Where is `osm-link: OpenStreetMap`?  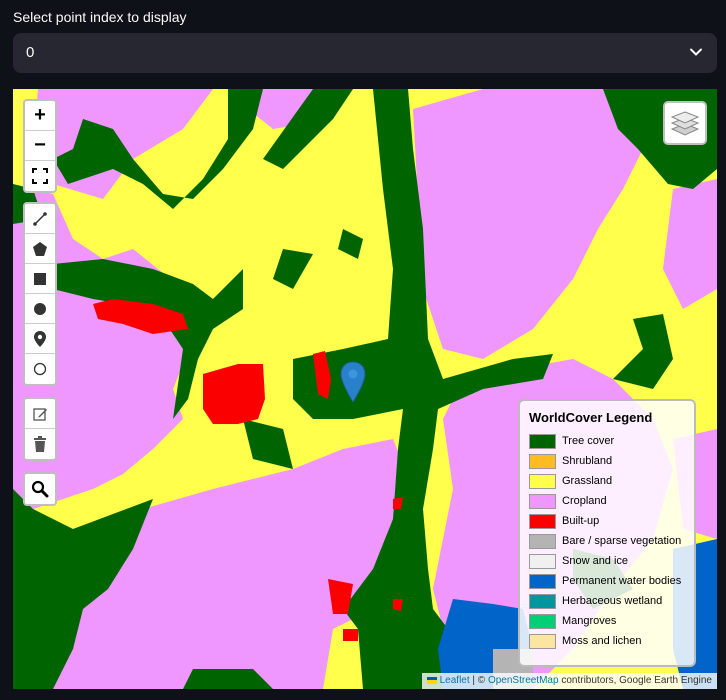 osm-link: OpenStreetMap is located at coordinates (523, 680).